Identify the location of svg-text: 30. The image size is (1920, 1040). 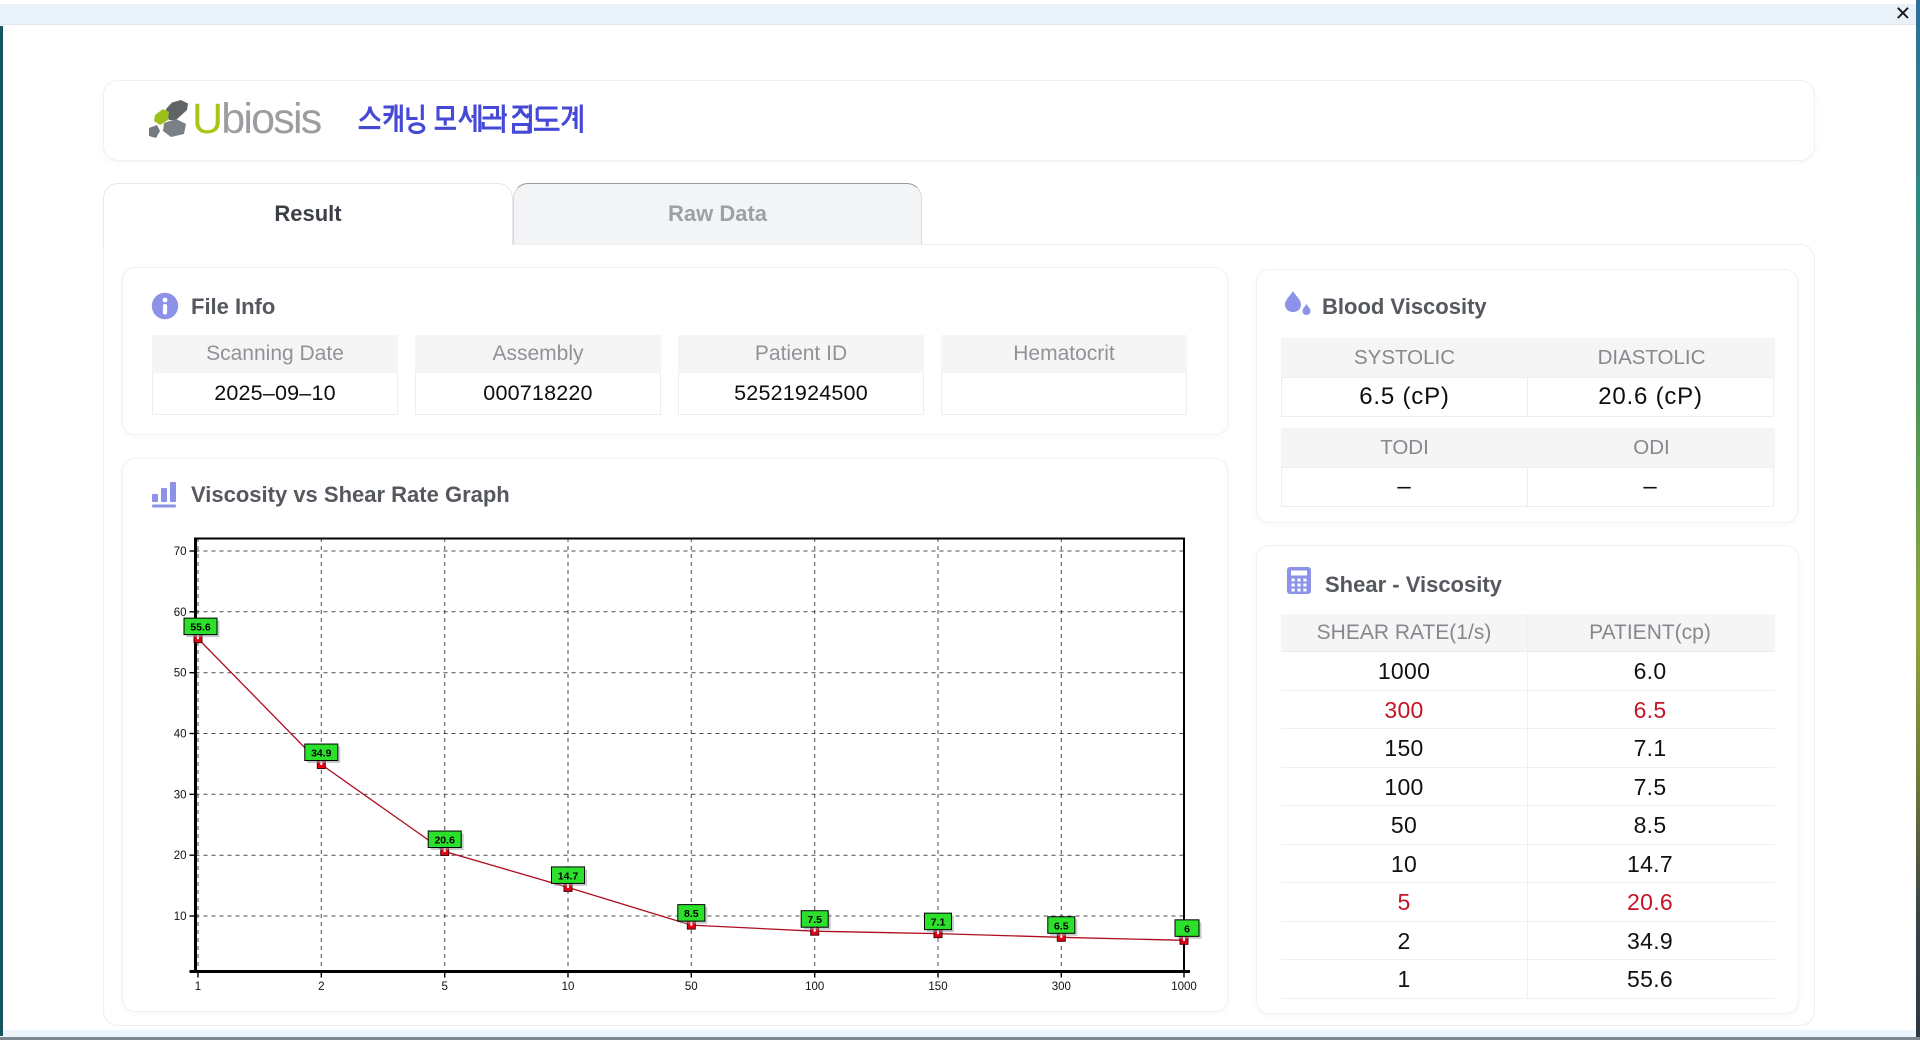
(180, 795).